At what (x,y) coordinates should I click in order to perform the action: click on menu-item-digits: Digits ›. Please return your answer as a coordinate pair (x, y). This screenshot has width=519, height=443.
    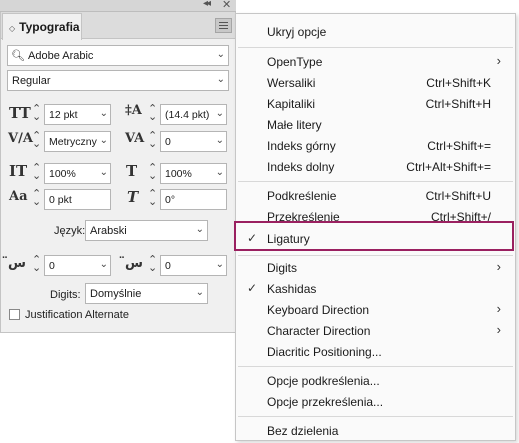
    Looking at the image, I should click on (375, 267).